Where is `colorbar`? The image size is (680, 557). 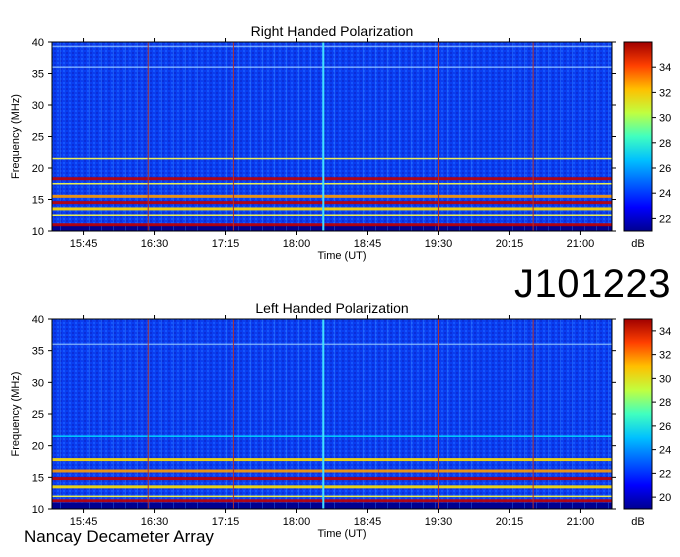
colorbar is located at coordinates (638, 136).